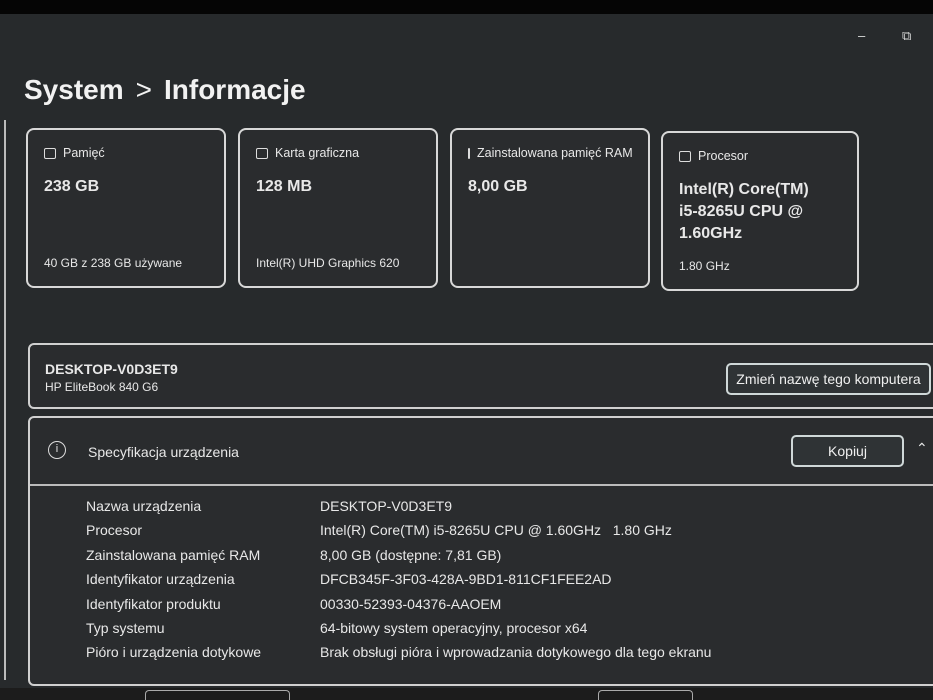 The width and height of the screenshot is (933, 700). Describe the element at coordinates (50, 153) in the screenshot. I see `storage-icon` at that location.